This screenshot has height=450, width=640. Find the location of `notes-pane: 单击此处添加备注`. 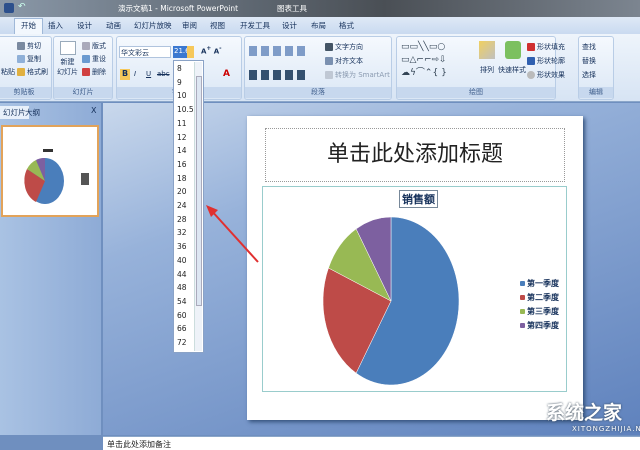

notes-pane: 单击此处添加备注 is located at coordinates (371, 443).